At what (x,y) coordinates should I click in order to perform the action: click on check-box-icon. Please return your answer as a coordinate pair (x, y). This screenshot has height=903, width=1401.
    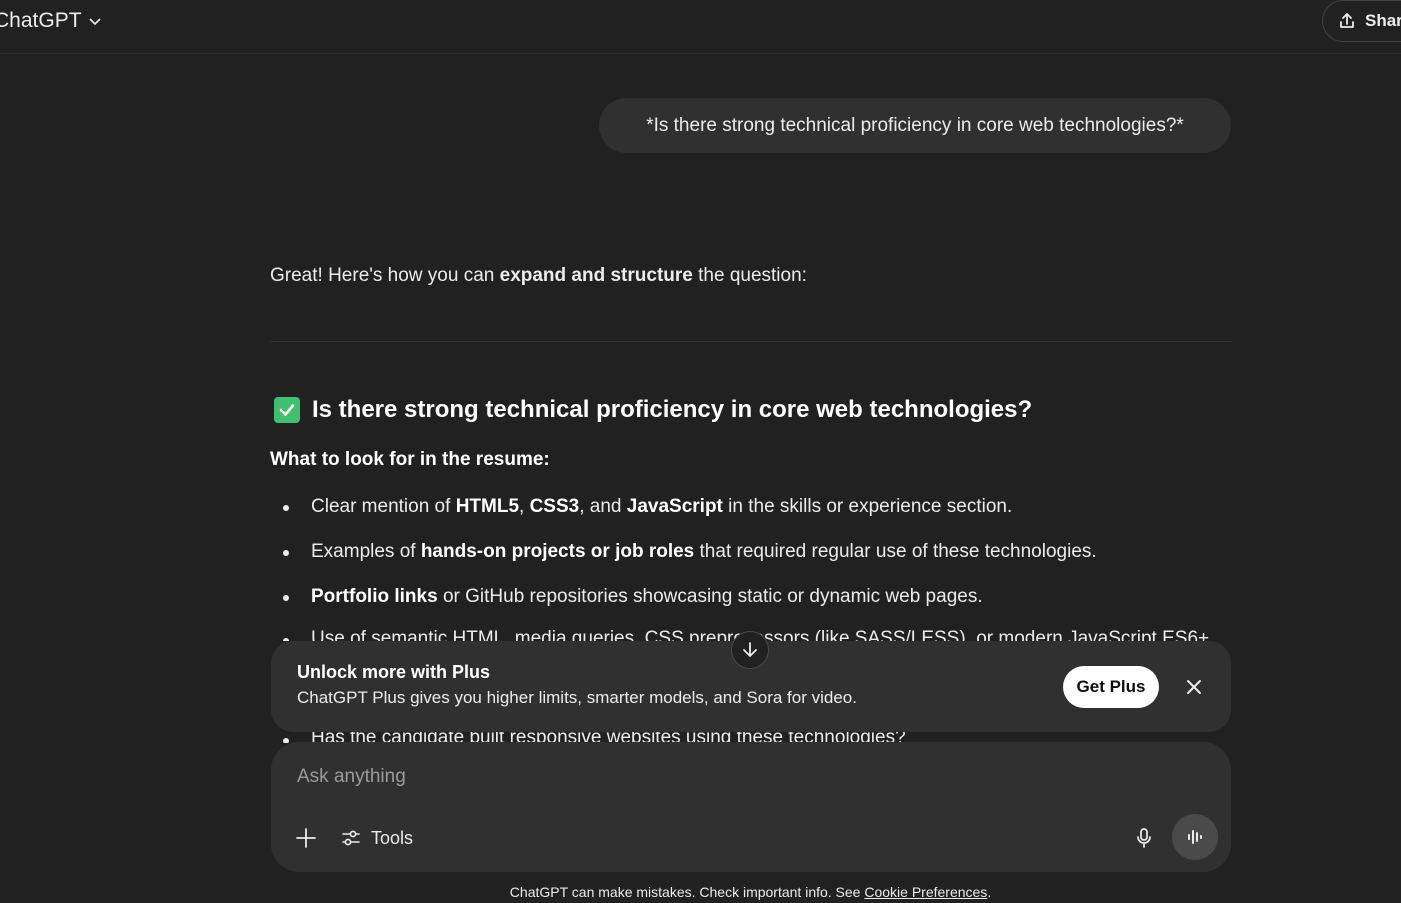
    Looking at the image, I should click on (287, 410).